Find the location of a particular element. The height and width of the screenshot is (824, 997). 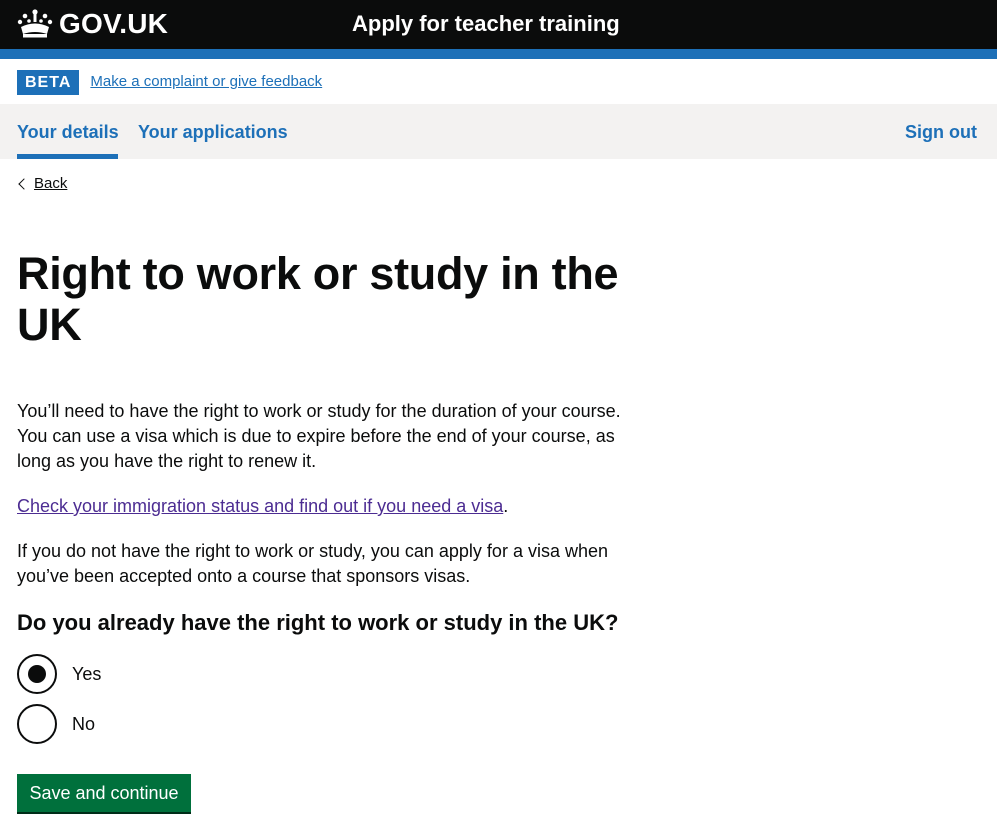

link-suffix: . is located at coordinates (506, 506).